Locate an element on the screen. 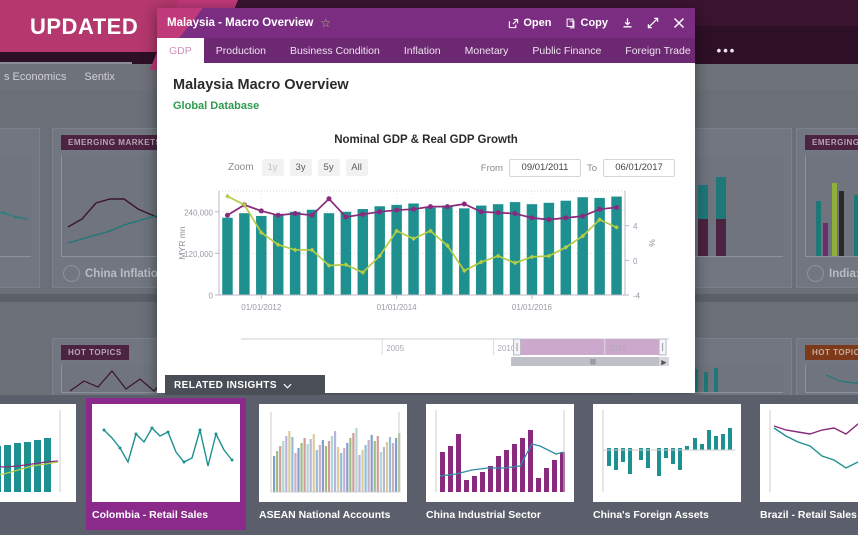  star-icon: ☆ is located at coordinates (325, 23).